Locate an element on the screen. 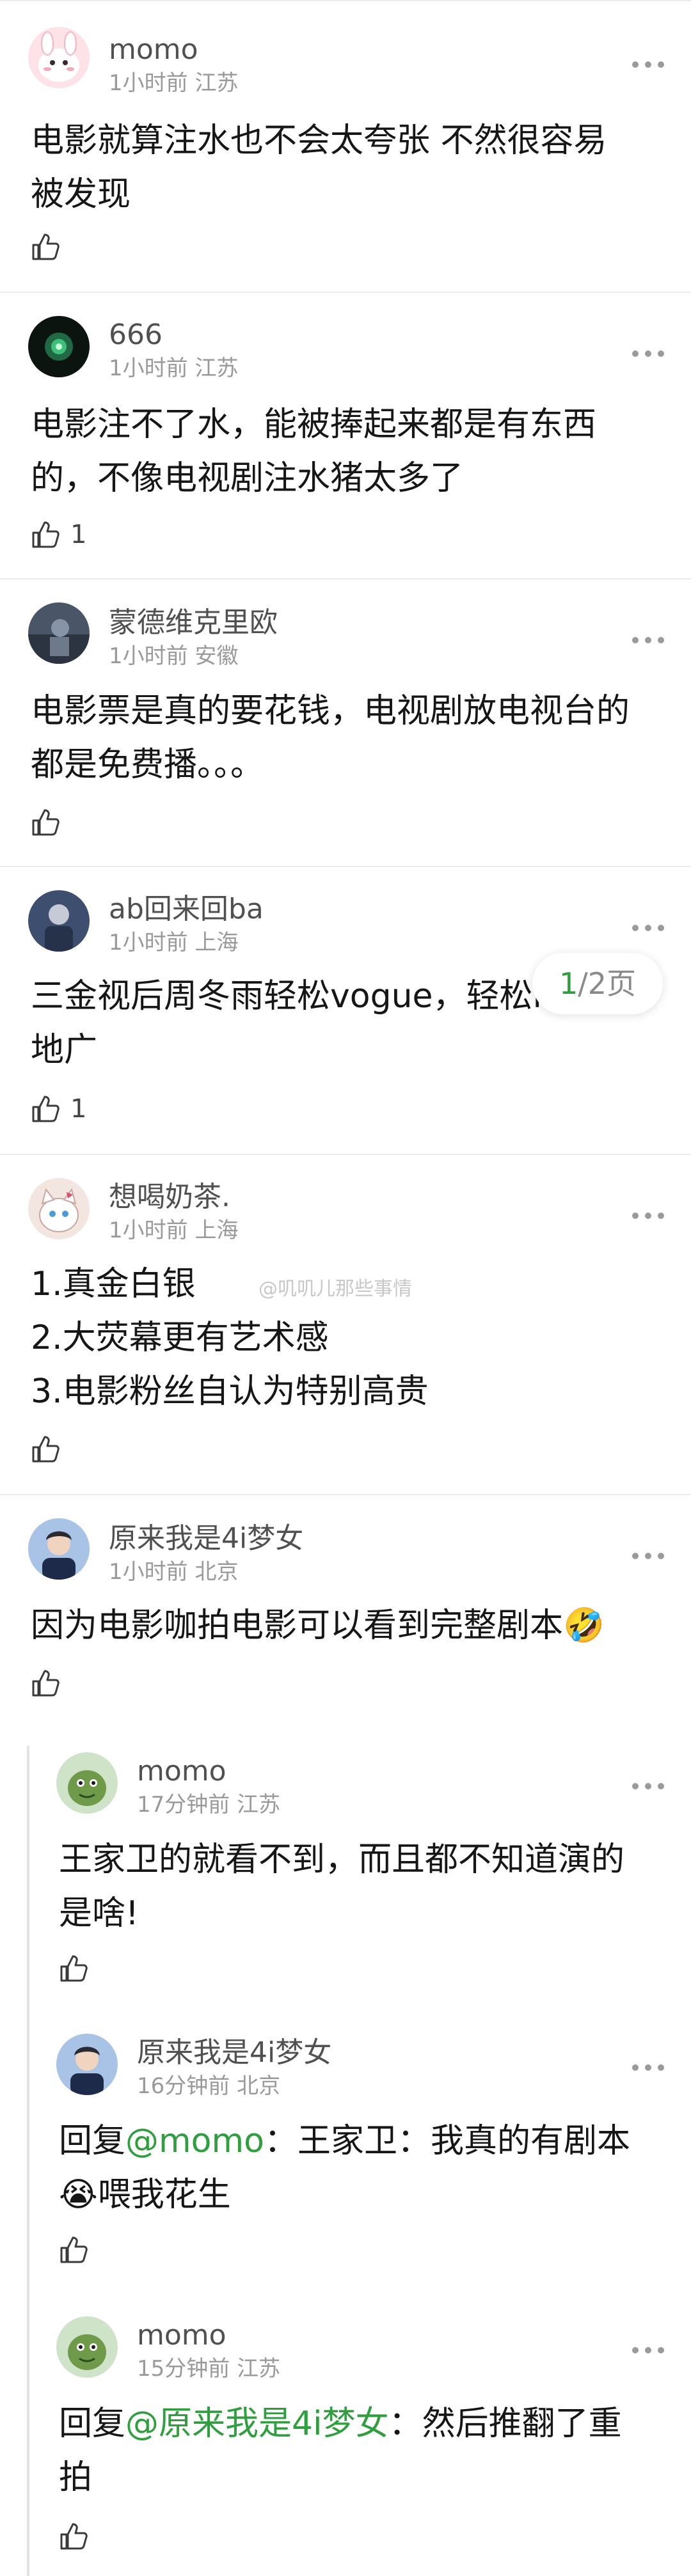  reply-item: momo 17分钟前 江苏 王家卫的就看不到，而且都不知道演的 是啥! is located at coordinates (345, 1886).